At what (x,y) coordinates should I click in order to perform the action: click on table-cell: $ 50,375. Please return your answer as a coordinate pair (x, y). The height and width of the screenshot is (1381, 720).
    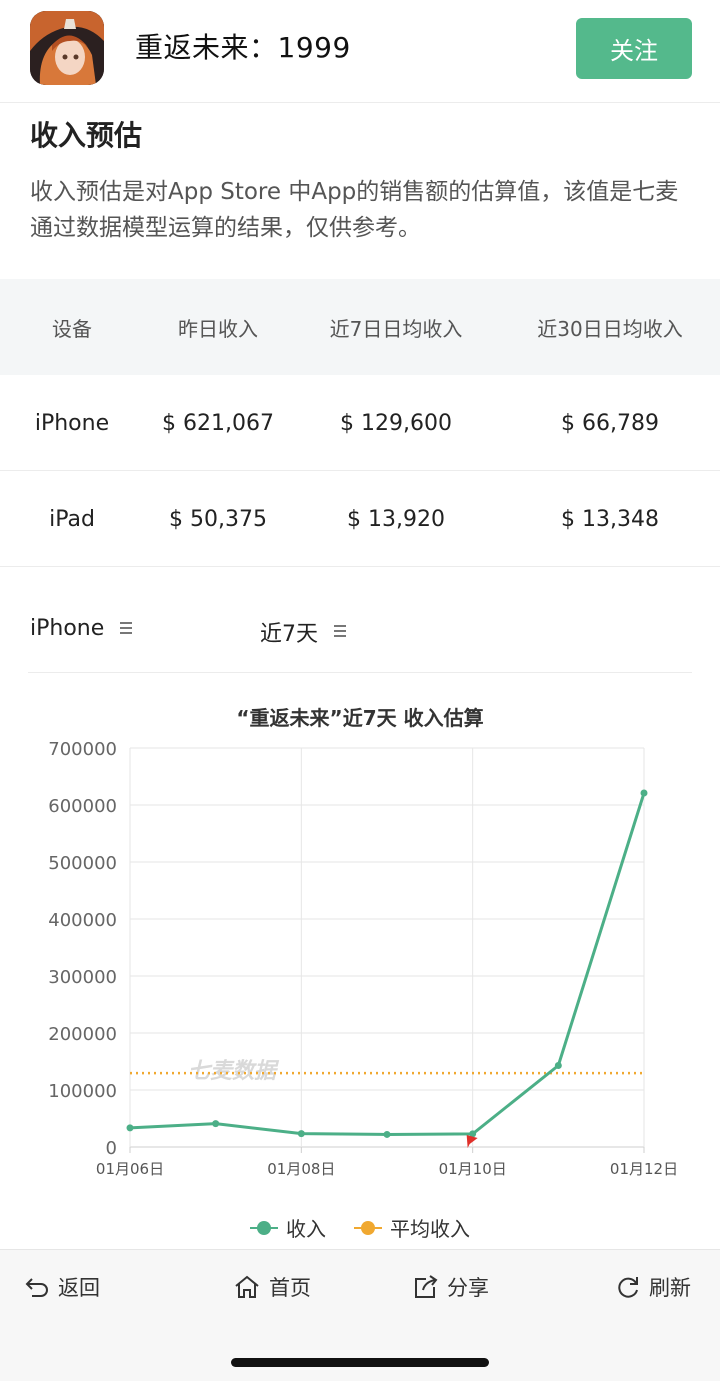
    Looking at the image, I should click on (218, 519).